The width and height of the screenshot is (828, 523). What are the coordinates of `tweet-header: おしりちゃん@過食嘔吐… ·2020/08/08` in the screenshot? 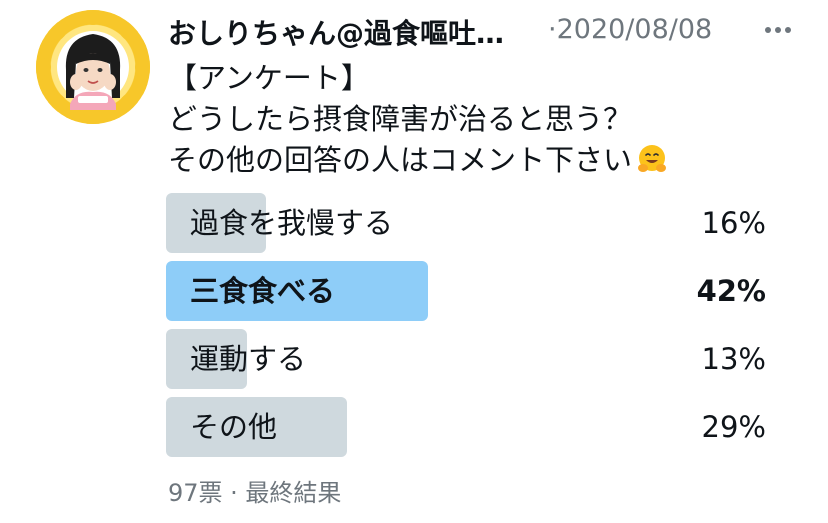 It's located at (488, 30).